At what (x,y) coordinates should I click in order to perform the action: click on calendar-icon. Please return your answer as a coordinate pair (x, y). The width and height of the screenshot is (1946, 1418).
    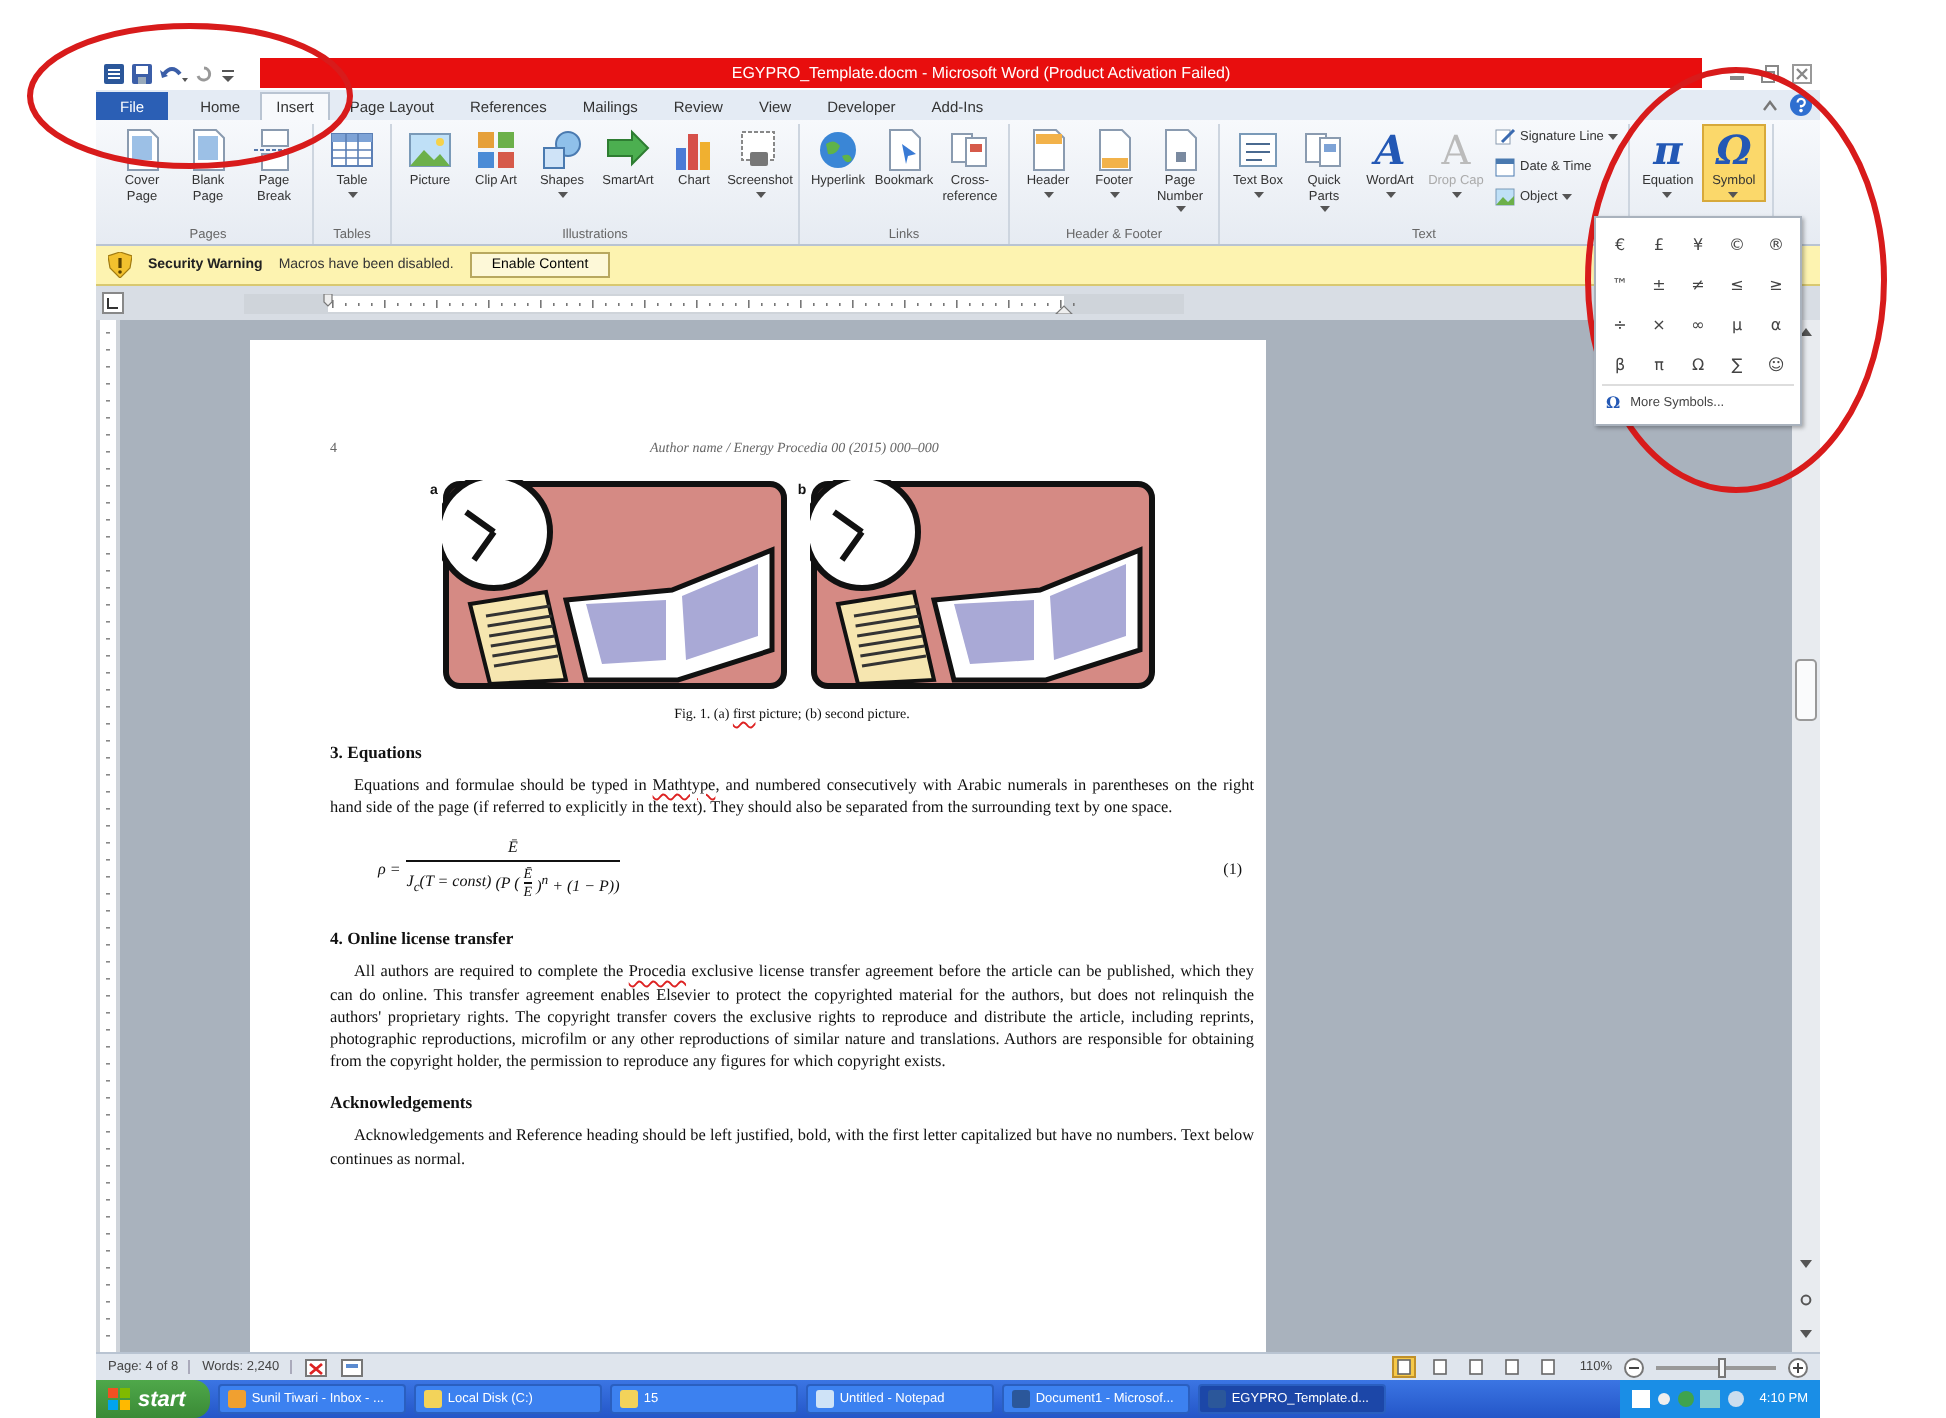
    Looking at the image, I should click on (1505, 167).